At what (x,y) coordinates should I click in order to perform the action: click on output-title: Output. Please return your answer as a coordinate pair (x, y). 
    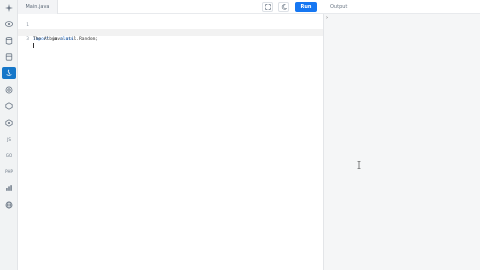
    Looking at the image, I should click on (339, 7).